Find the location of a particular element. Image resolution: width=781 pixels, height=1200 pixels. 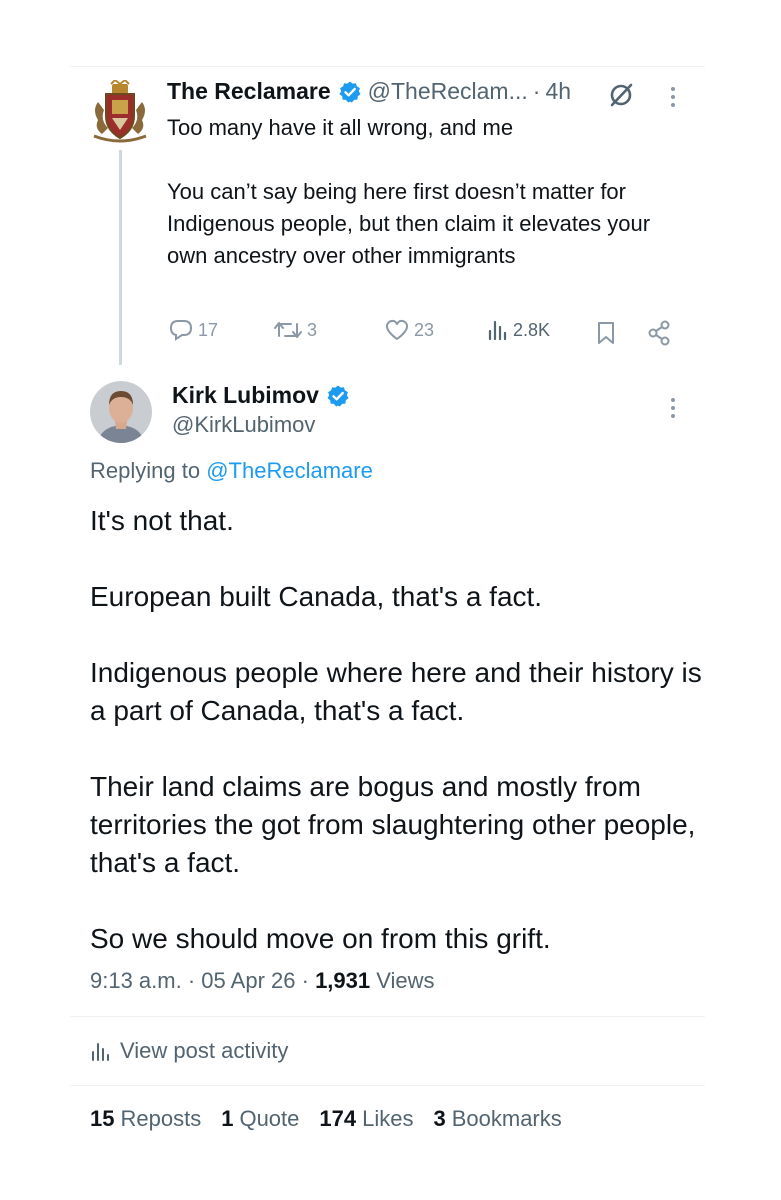

reply-date: 05 Apr 26 is located at coordinates (248, 980).